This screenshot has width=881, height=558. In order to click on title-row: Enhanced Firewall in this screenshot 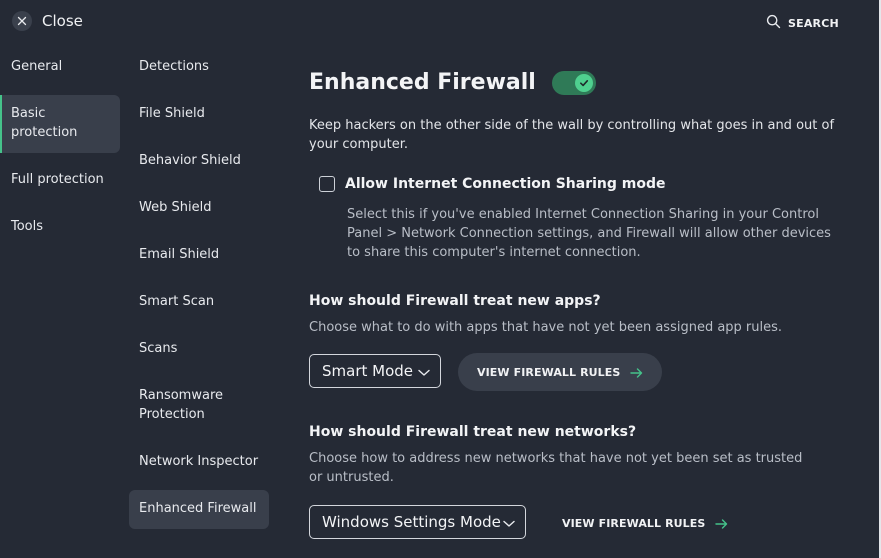, I will do `click(452, 82)`.